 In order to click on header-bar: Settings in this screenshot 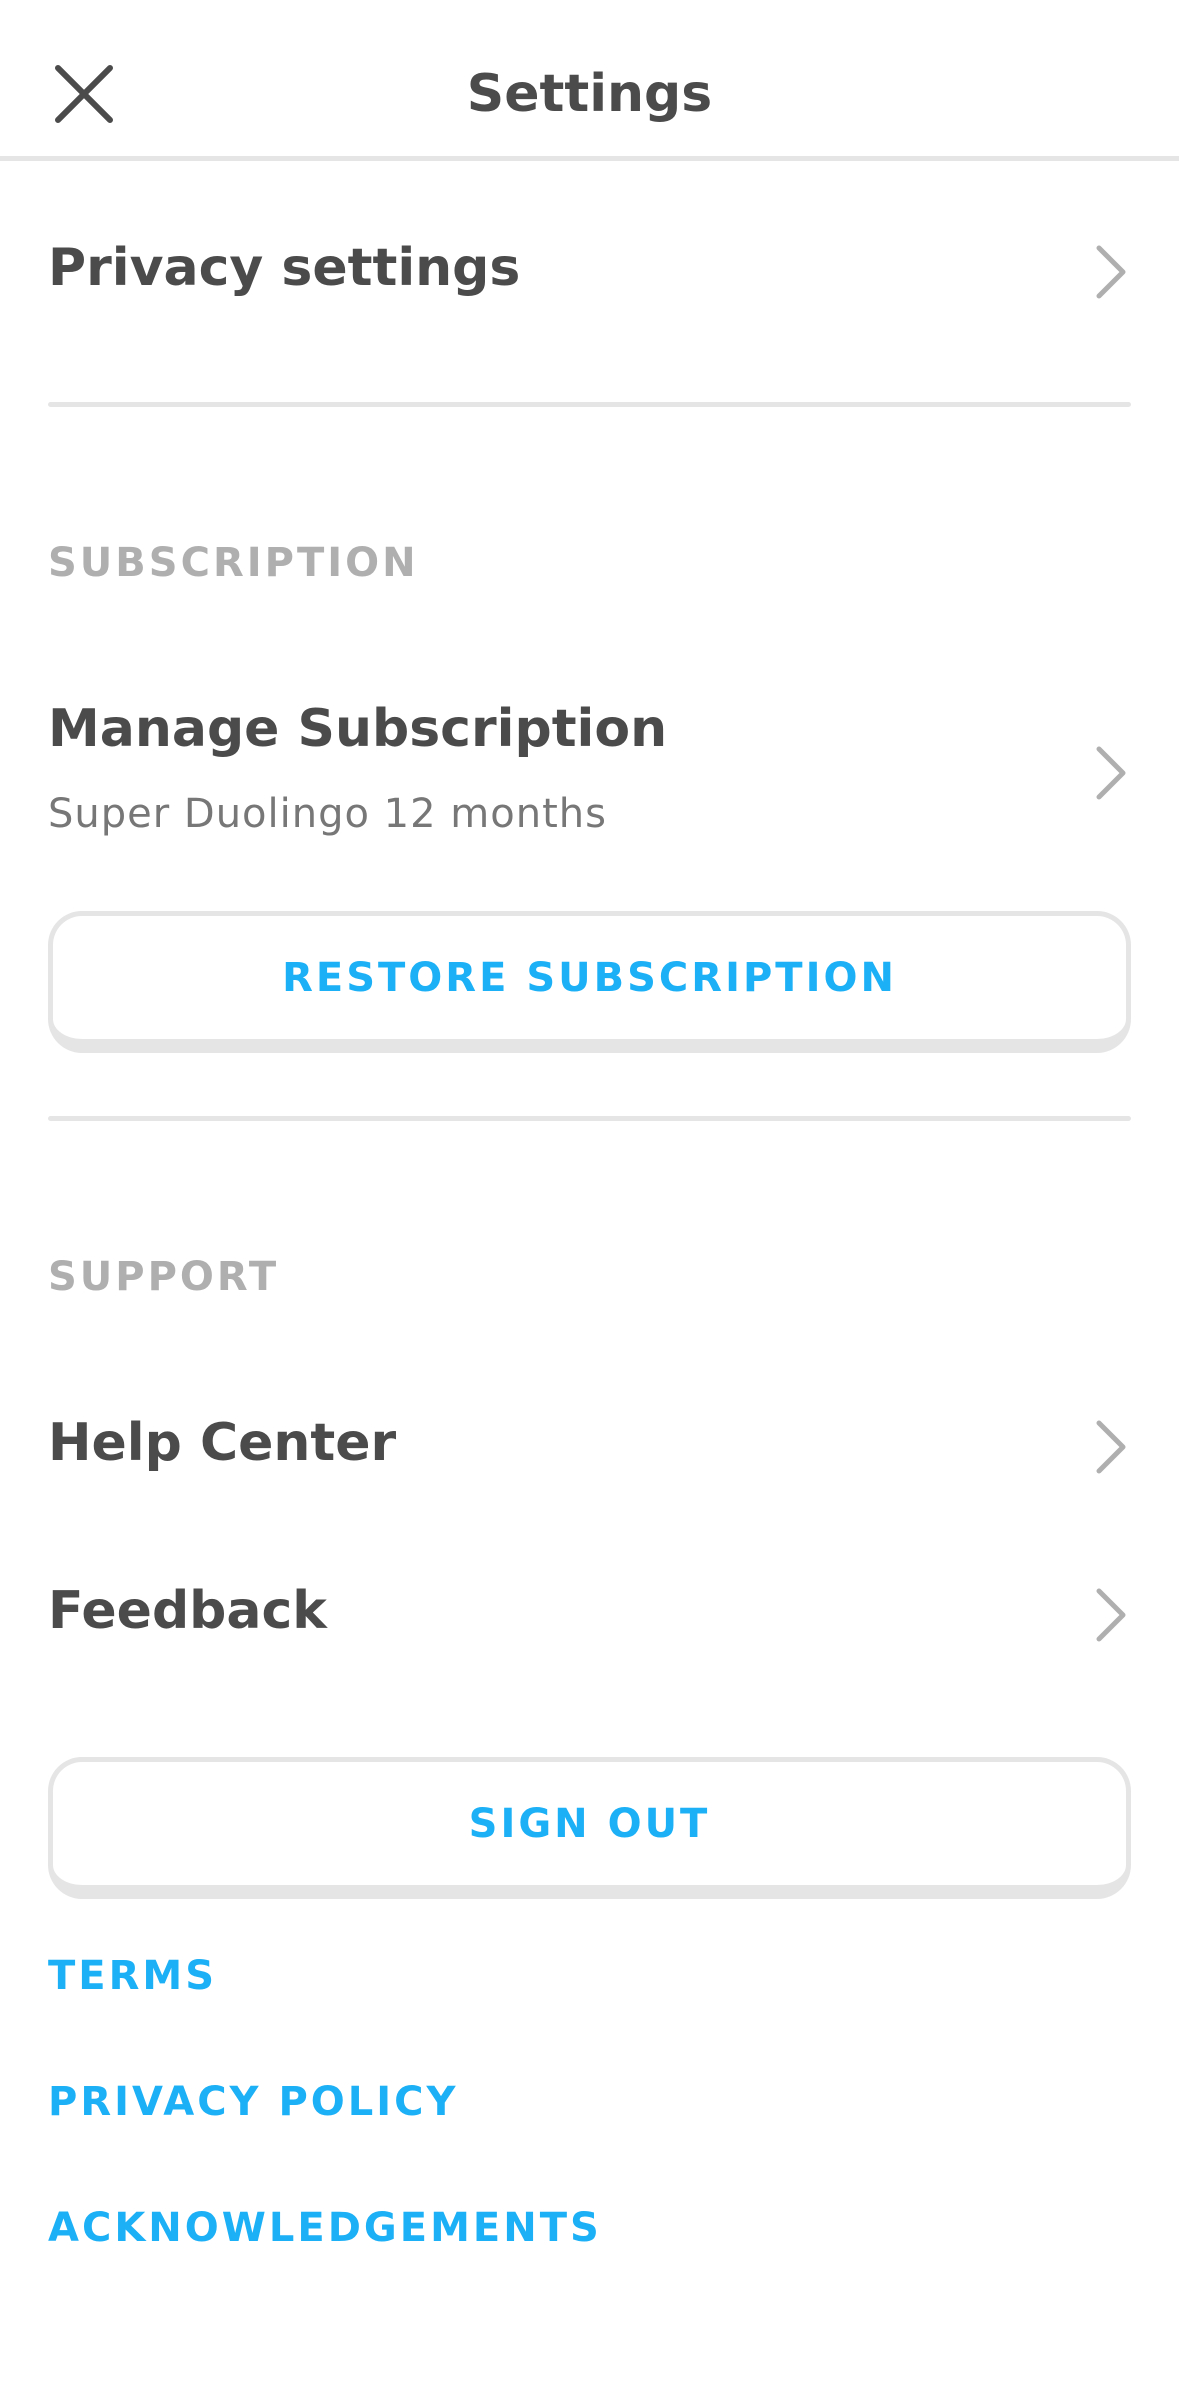, I will do `click(589, 80)`.